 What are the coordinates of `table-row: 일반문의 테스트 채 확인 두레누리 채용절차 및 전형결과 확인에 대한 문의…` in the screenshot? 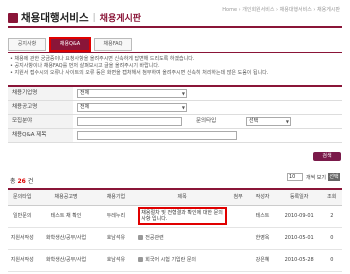 It's located at (175, 216).